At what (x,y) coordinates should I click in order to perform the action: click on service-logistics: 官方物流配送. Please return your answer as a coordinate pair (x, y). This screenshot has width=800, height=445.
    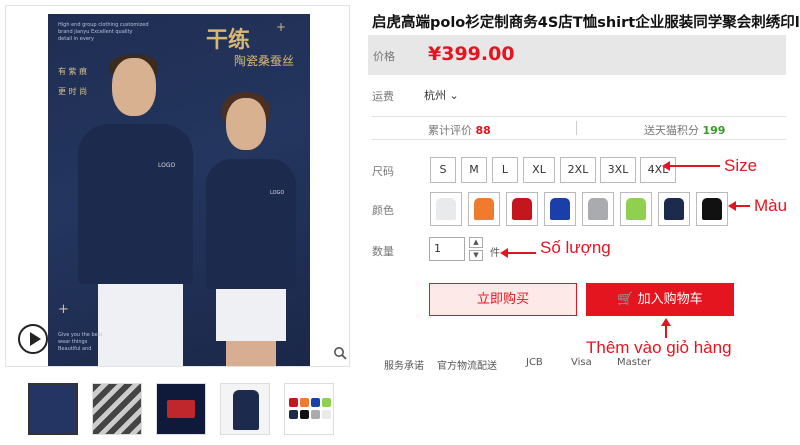
    Looking at the image, I should click on (467, 366).